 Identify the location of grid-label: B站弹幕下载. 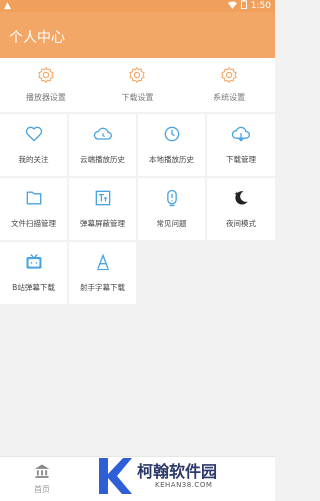
(33, 287).